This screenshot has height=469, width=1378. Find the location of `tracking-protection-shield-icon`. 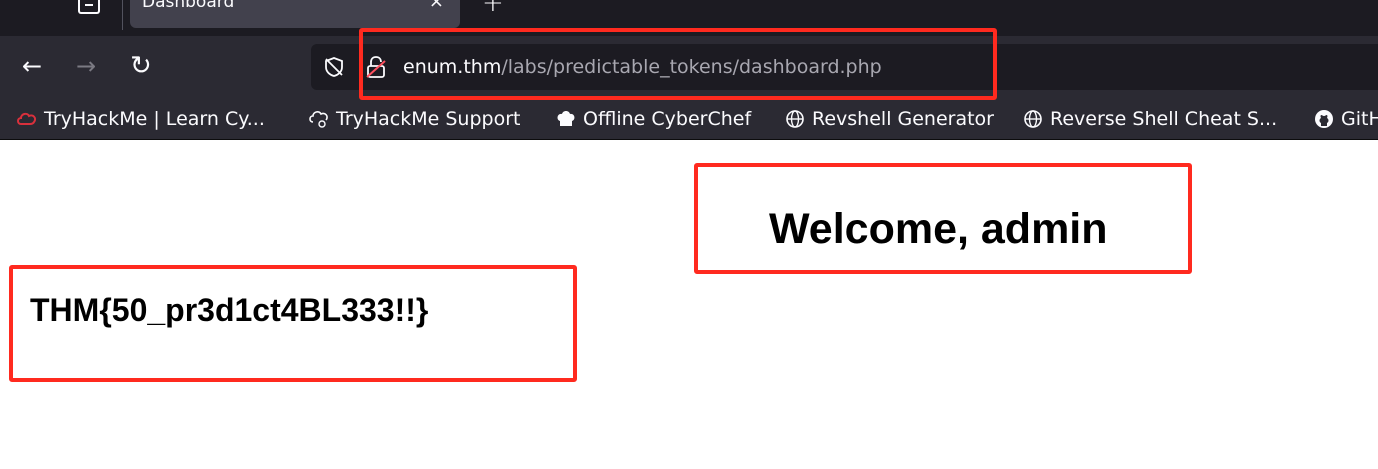

tracking-protection-shield-icon is located at coordinates (334, 67).